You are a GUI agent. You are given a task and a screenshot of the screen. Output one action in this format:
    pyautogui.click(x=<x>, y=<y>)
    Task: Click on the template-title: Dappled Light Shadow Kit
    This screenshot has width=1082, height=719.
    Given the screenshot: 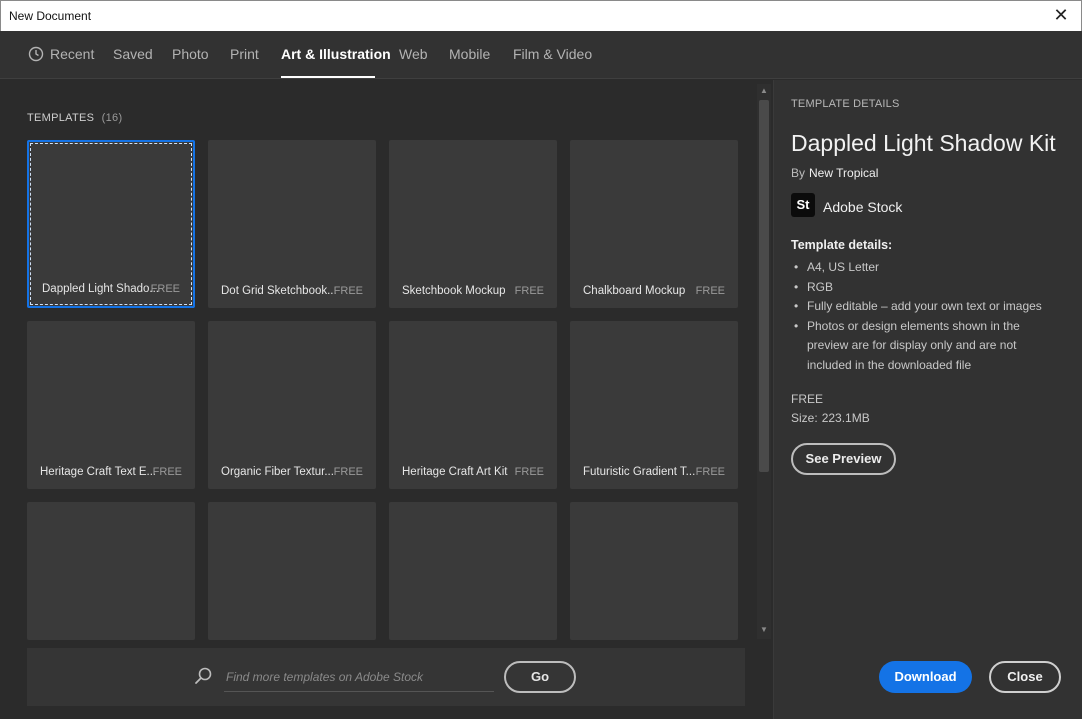 What is the action you would take?
    pyautogui.click(x=923, y=143)
    